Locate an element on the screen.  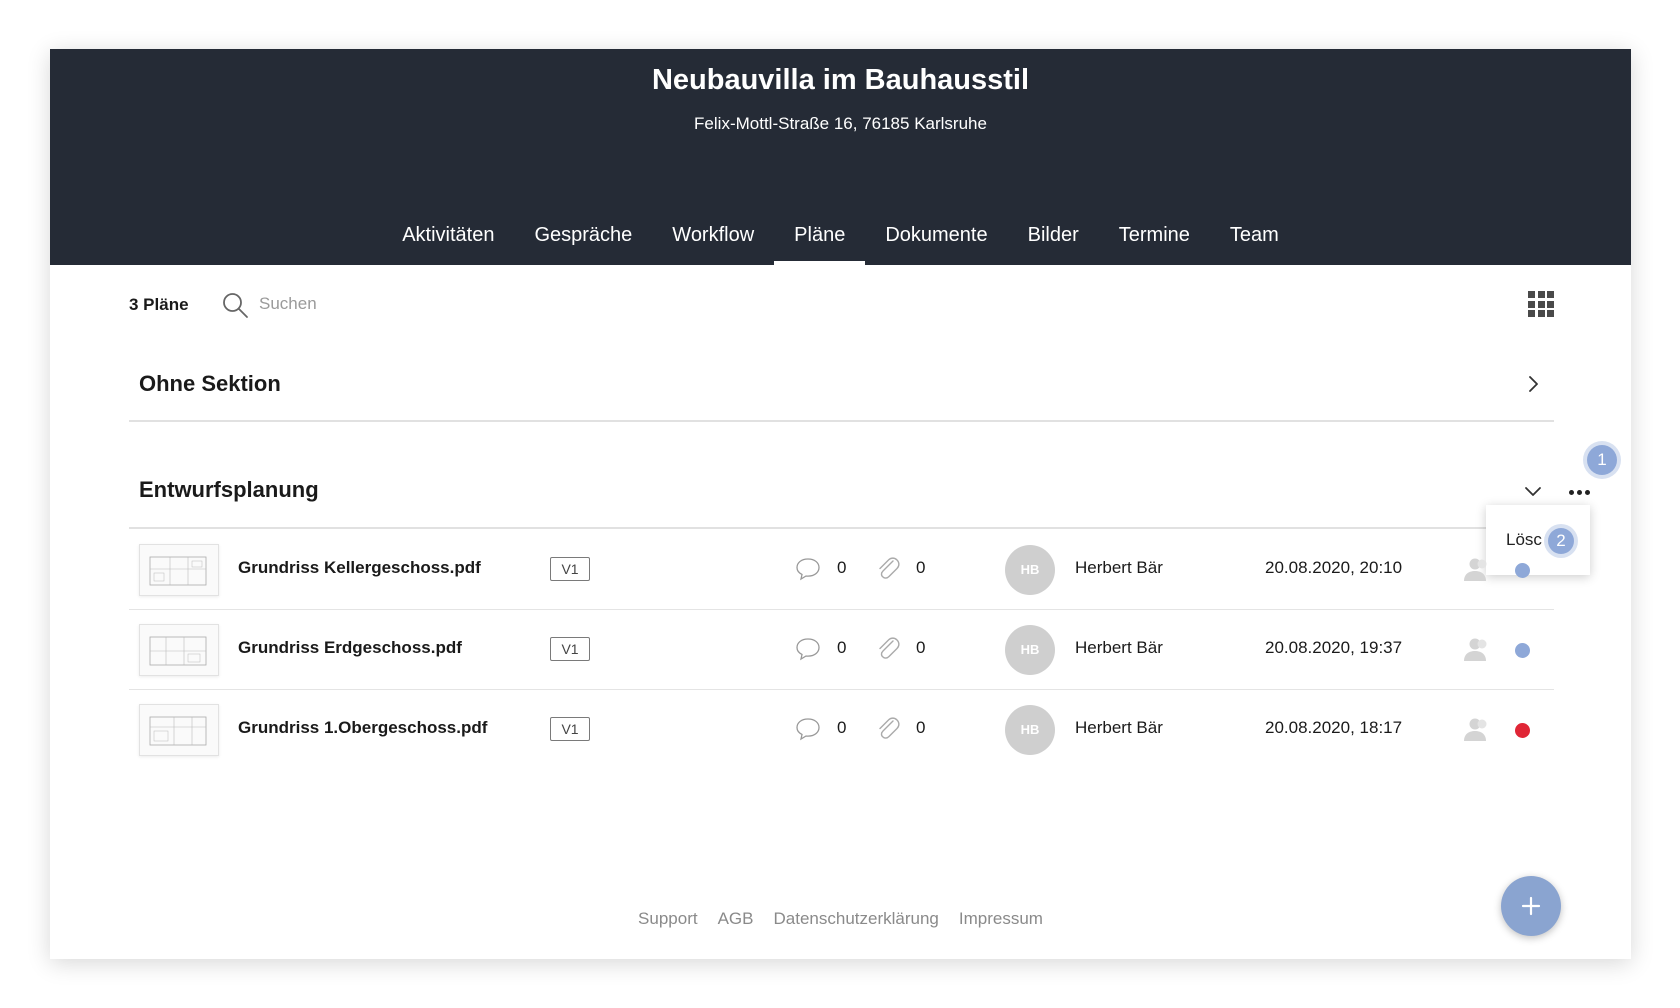
tab-aktivitaeten: Aktivitäten is located at coordinates (448, 230).